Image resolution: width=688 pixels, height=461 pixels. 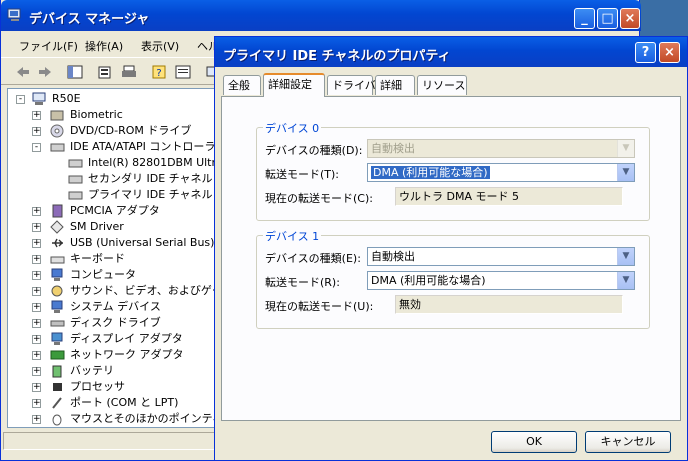 What do you see at coordinates (57, 338) in the screenshot?
I see `display-adapter-icon` at bounding box center [57, 338].